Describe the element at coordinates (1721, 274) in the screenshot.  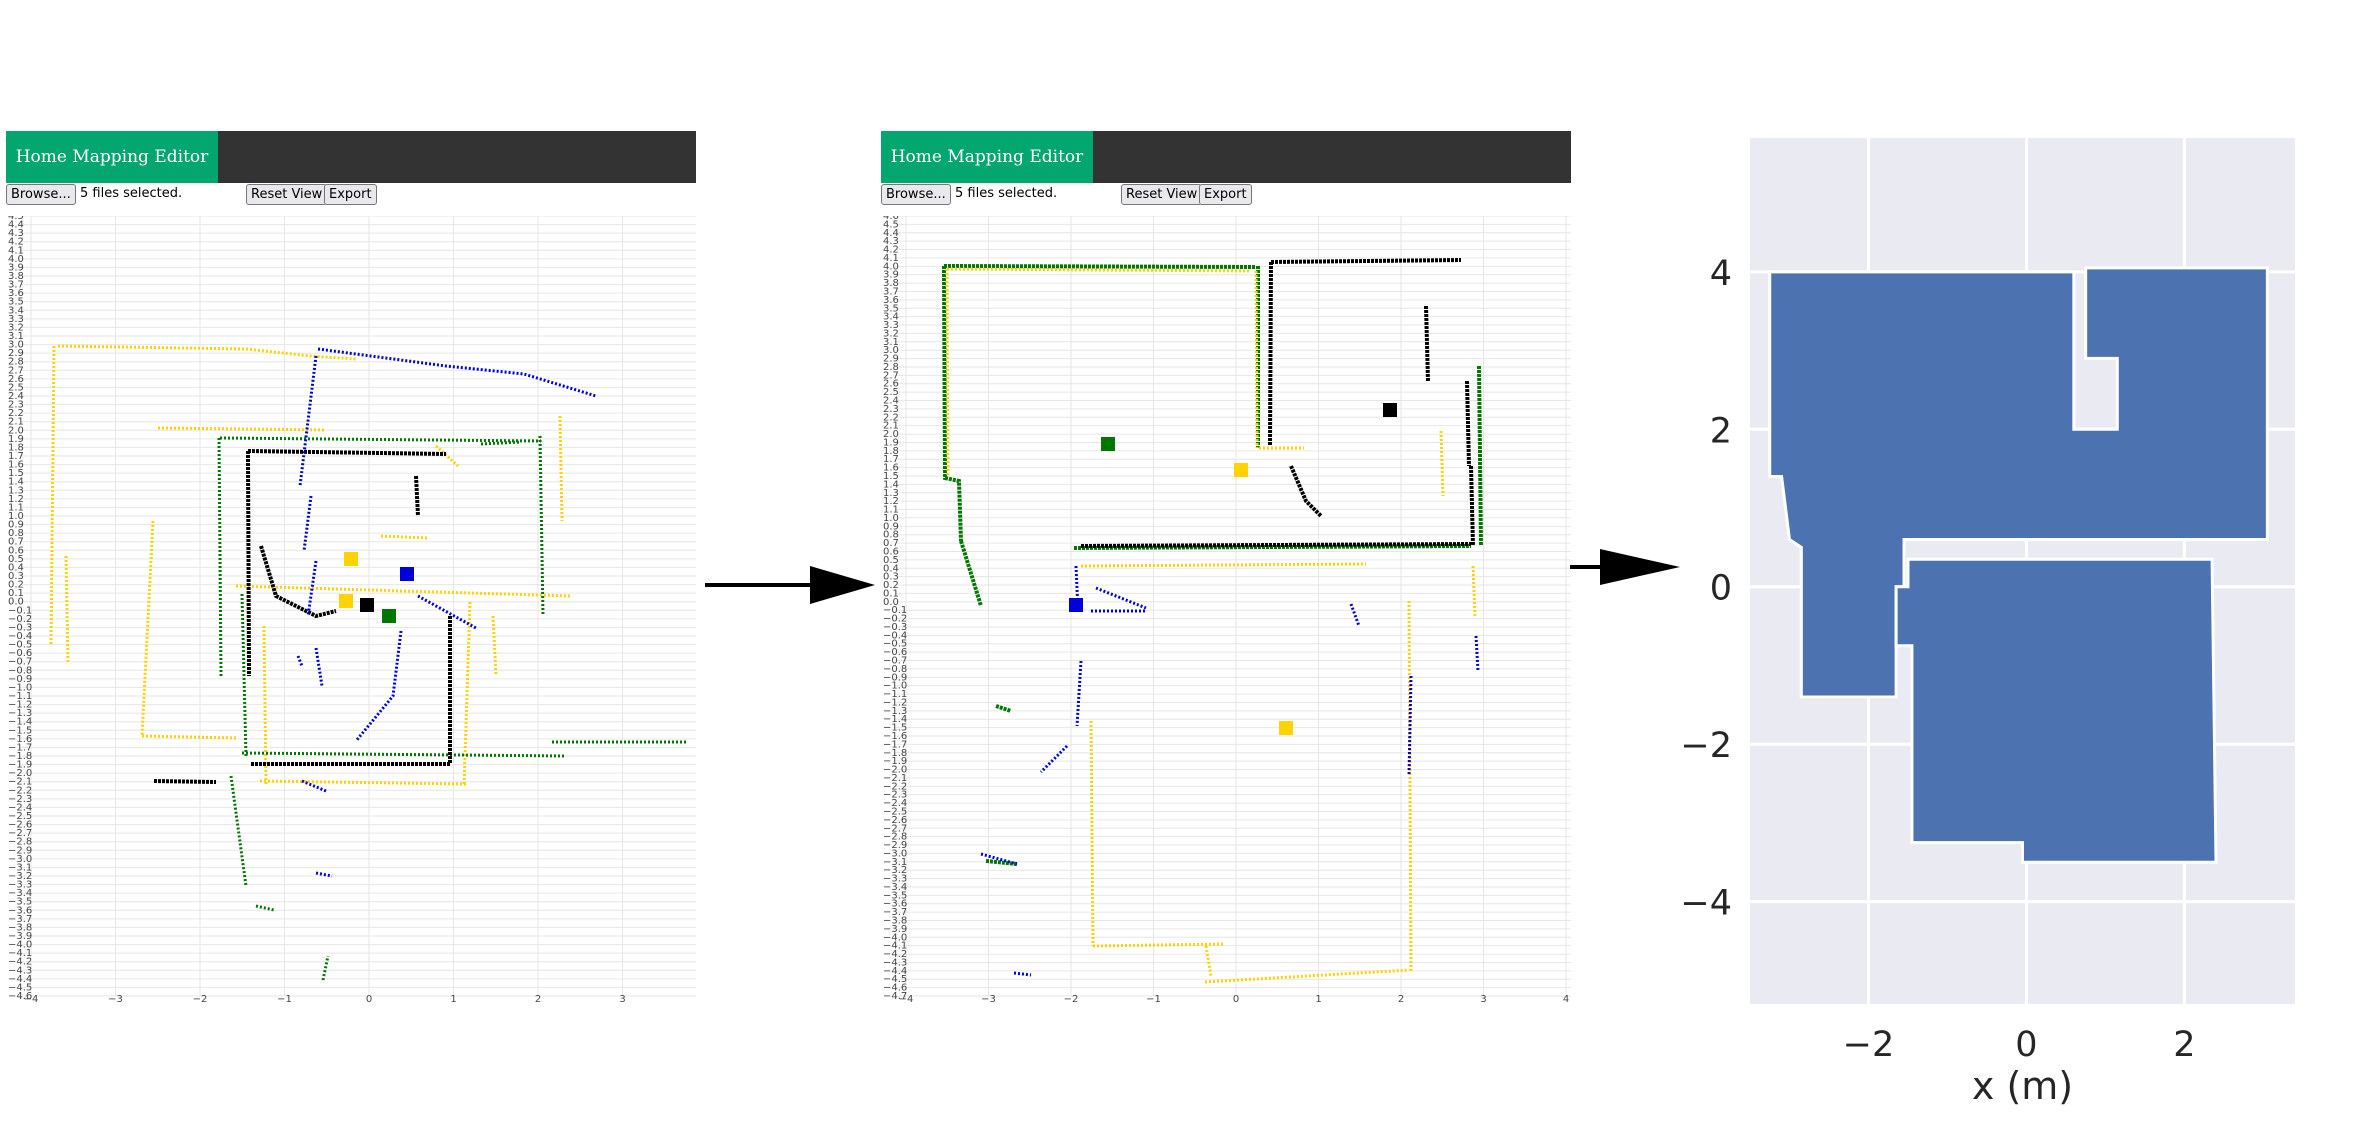
I see `y-tick-label: 4` at that location.